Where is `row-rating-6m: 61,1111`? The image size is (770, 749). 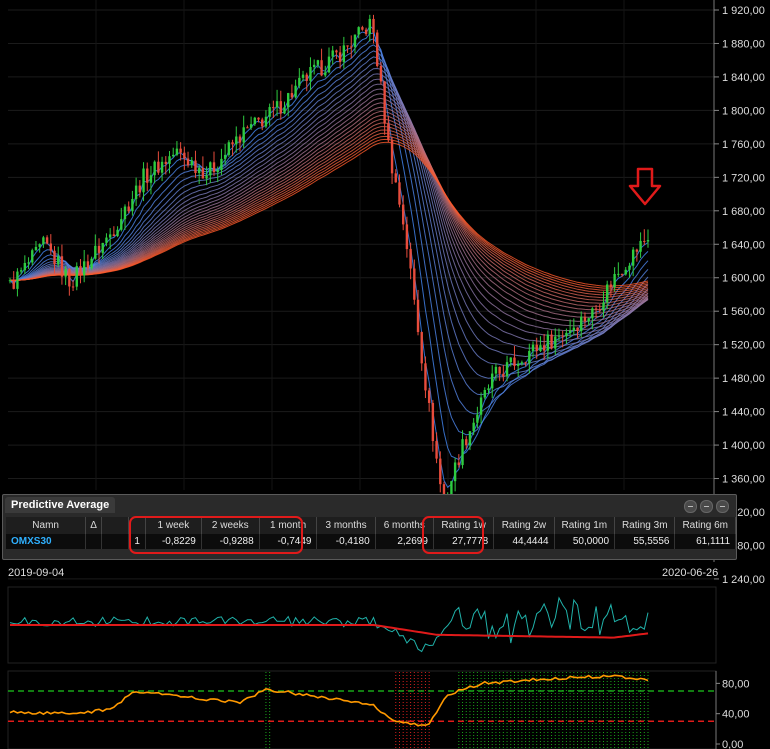 row-rating-6m: 61,1111 is located at coordinates (705, 541).